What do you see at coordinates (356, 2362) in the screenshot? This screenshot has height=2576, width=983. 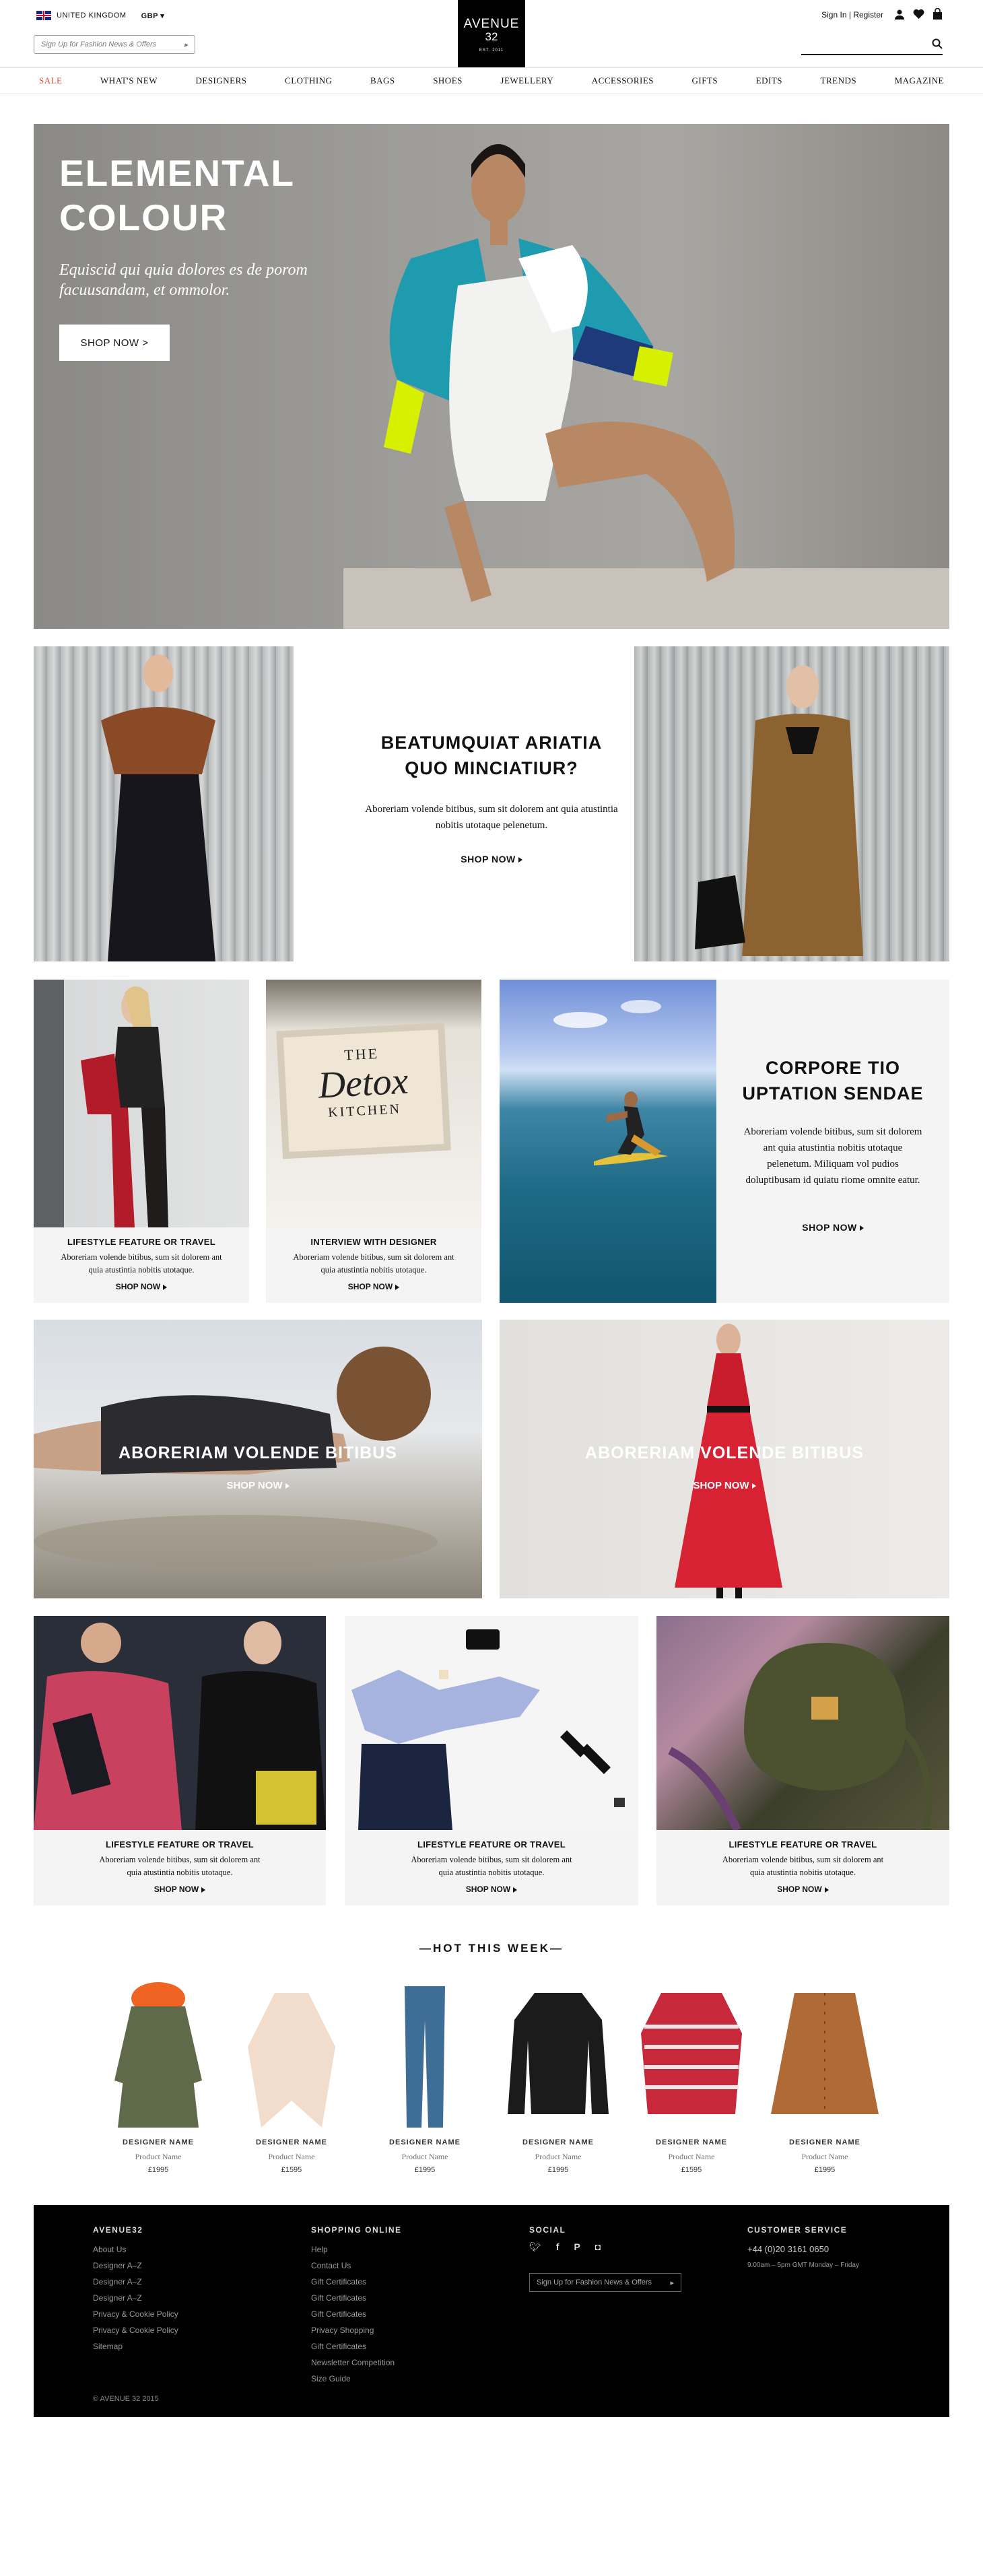 I see `footer-link: Newsletter Competition` at bounding box center [356, 2362].